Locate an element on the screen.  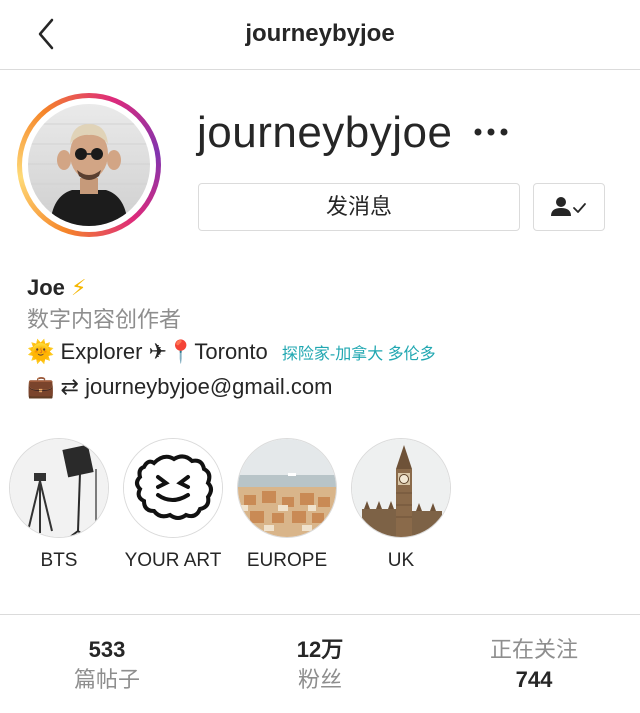
highlight-uk: UK is located at coordinates (401, 505).